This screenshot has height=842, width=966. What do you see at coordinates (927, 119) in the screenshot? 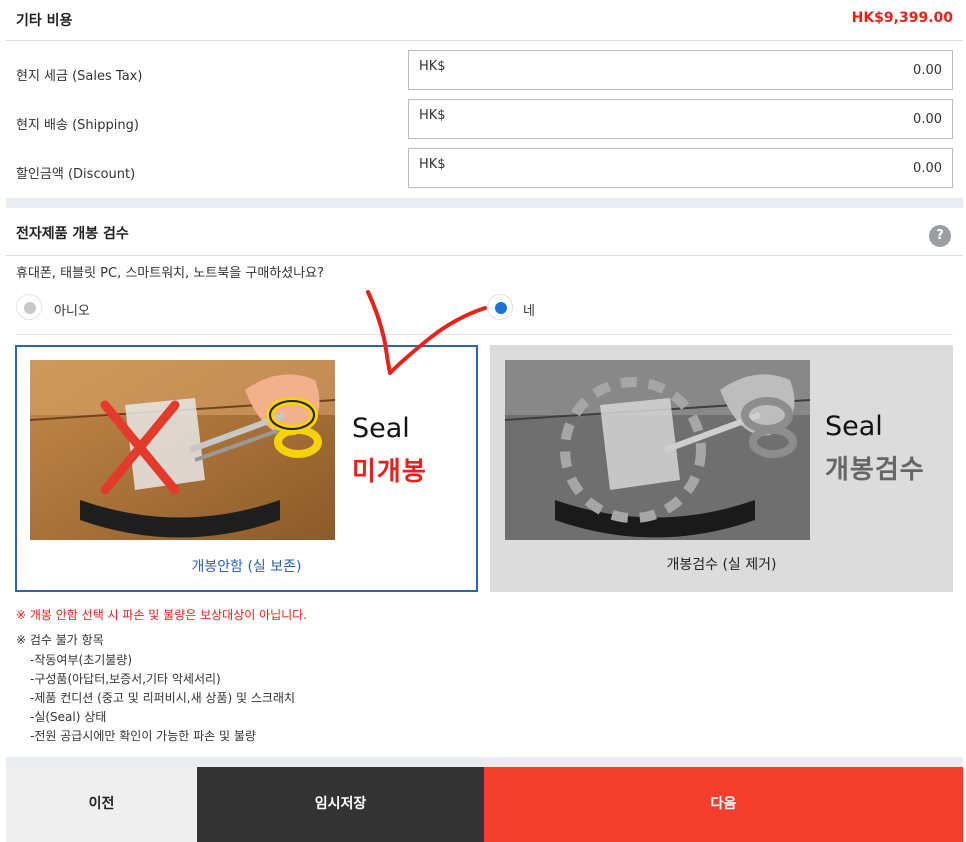
I see `shipping-value: 0.00` at bounding box center [927, 119].